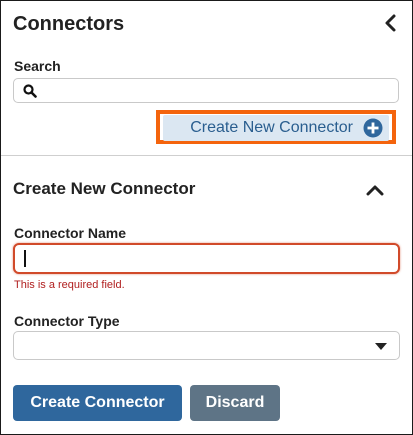 The width and height of the screenshot is (413, 435). Describe the element at coordinates (70, 233) in the screenshot. I see `connector-name-label: Connector Name` at that location.